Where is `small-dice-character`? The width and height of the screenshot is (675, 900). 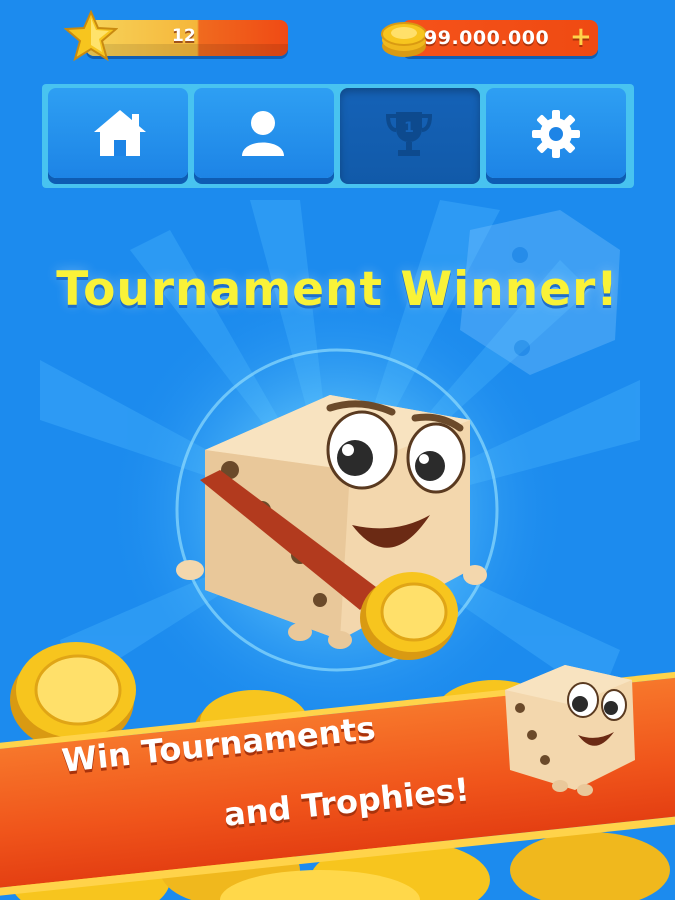 small-dice-character is located at coordinates (570, 730).